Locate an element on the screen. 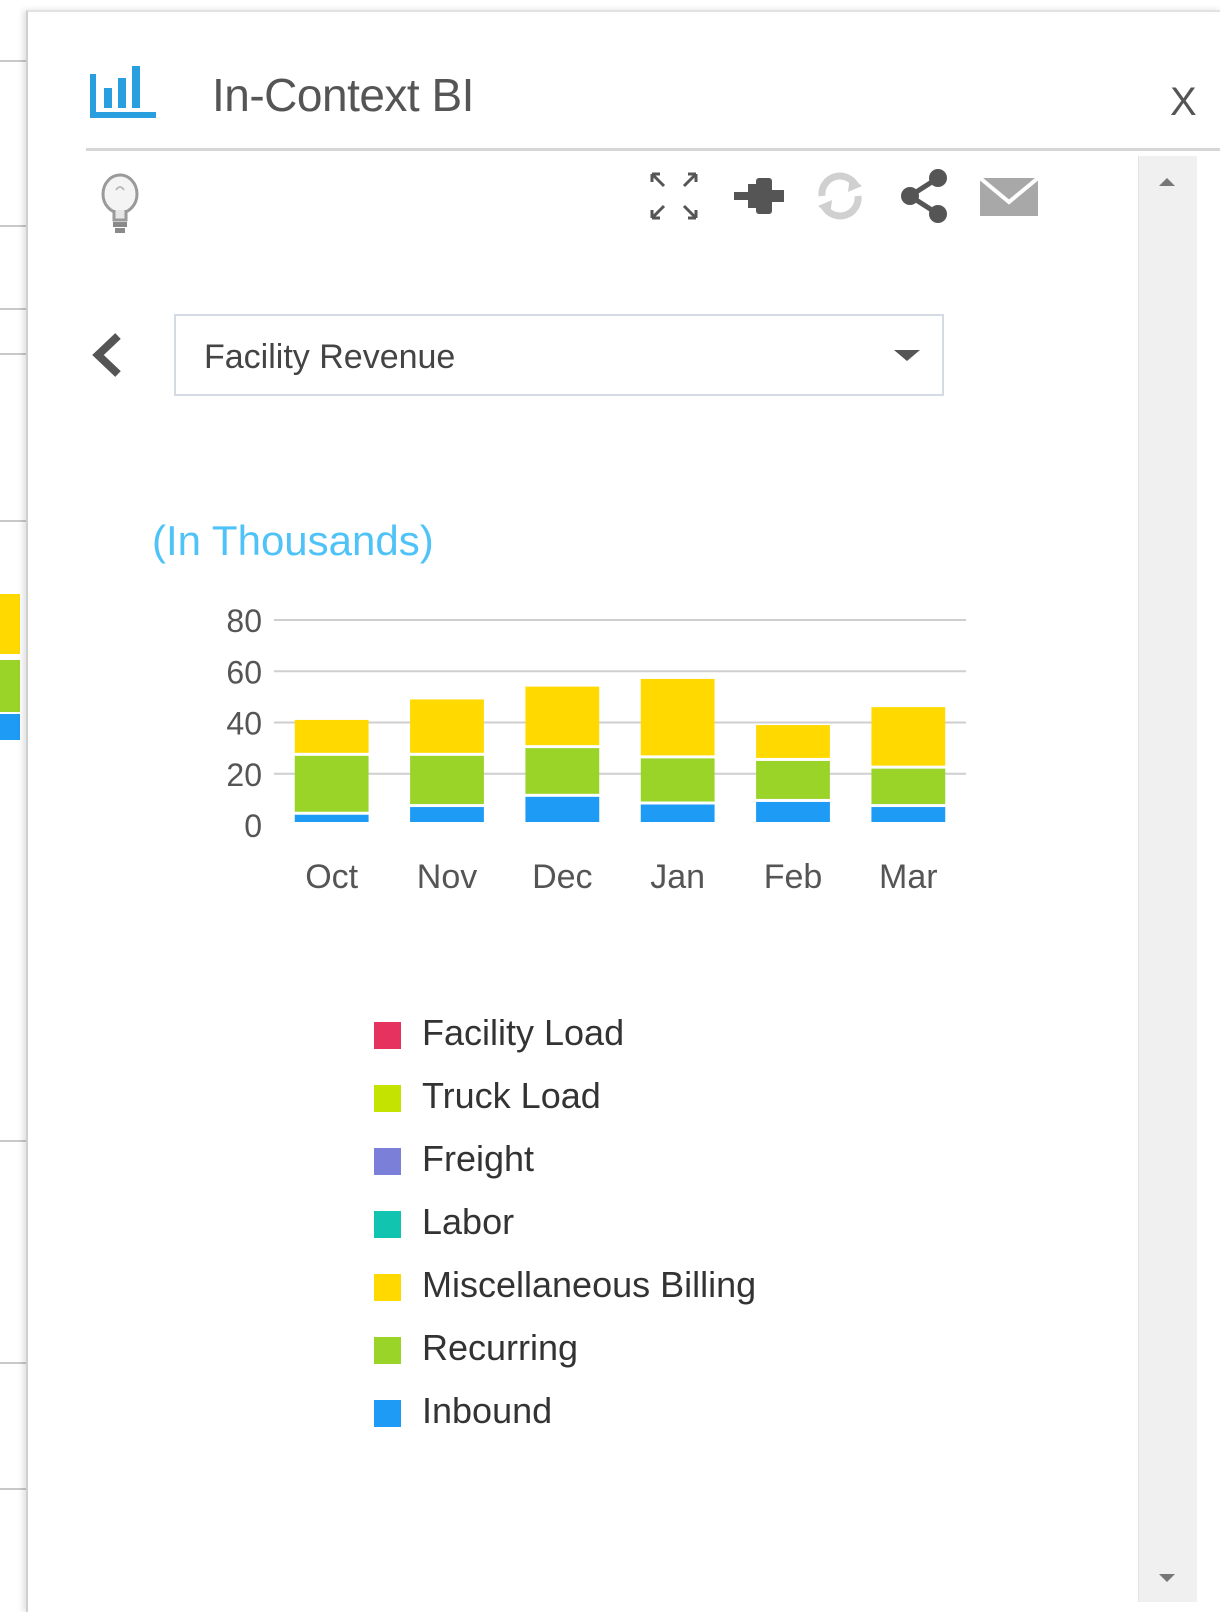 The image size is (1220, 1612). panel-title: In-Context BI is located at coordinates (343, 95).